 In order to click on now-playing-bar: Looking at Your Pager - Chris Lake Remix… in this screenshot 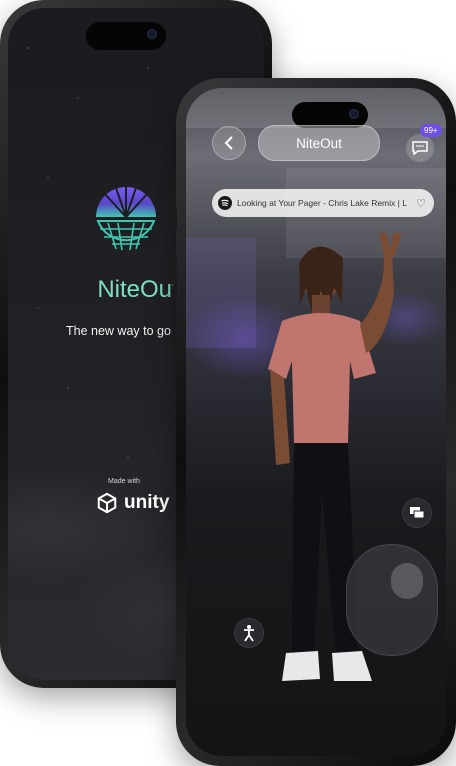, I will do `click(323, 203)`.